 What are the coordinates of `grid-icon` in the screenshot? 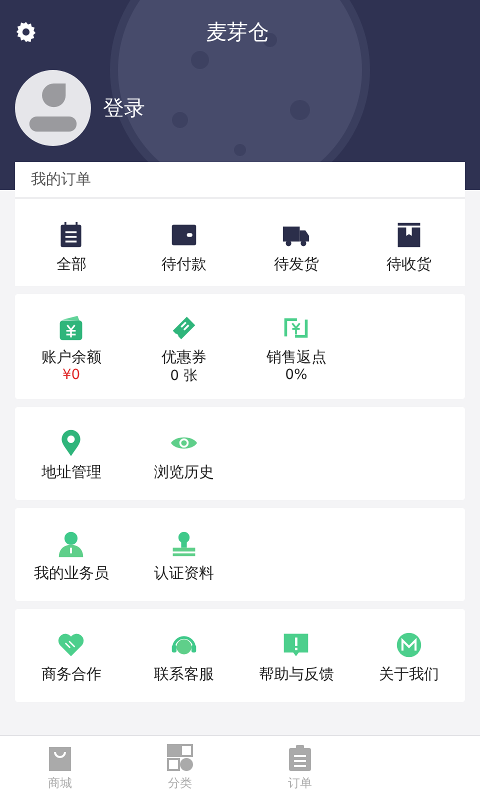 It's located at (180, 758).